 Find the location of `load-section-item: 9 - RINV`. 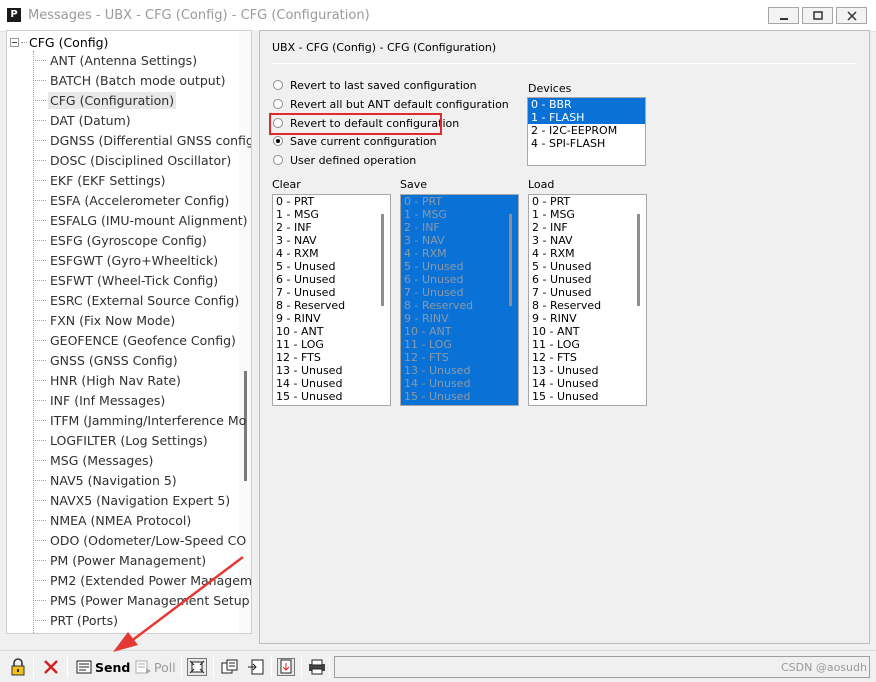

load-section-item: 9 - RINV is located at coordinates (587, 318).